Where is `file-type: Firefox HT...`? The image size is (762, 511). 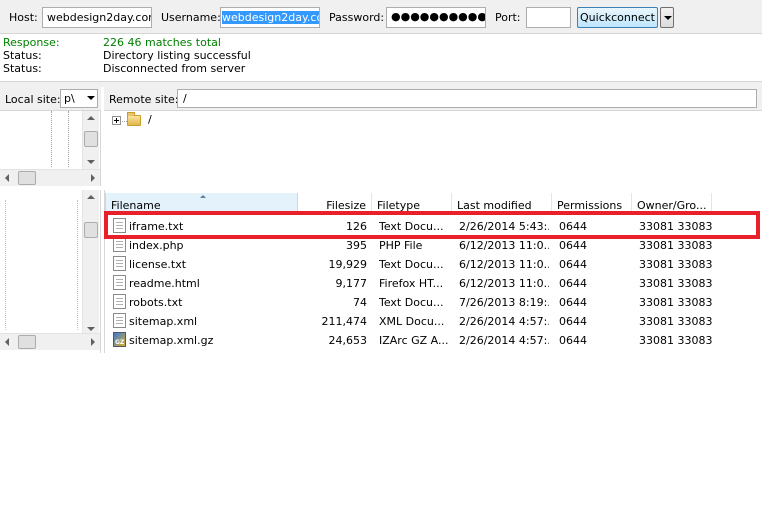
file-type: Firefox HT... is located at coordinates (411, 283).